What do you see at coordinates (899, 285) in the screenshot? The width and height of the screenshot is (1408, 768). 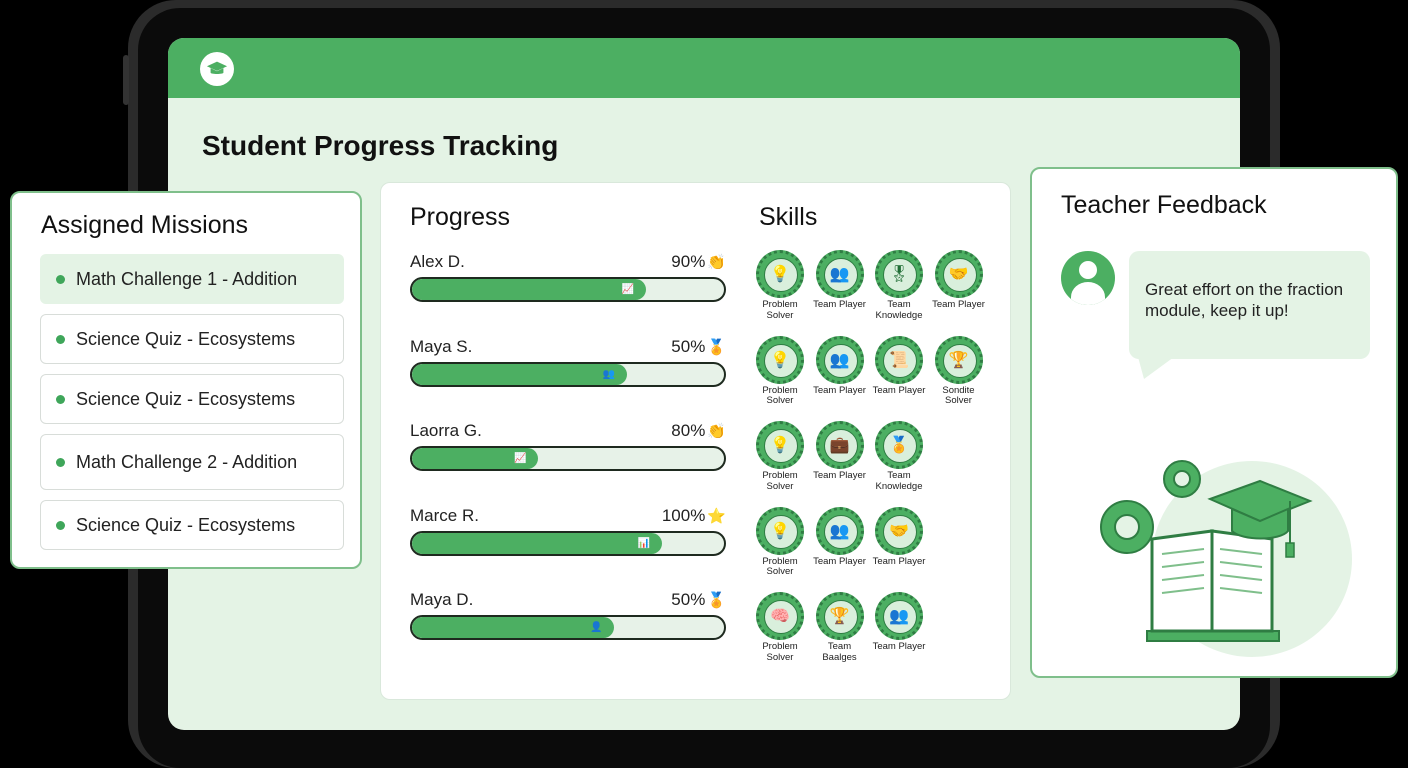 I see `skill-badge: 🎖 Team Knowledge` at bounding box center [899, 285].